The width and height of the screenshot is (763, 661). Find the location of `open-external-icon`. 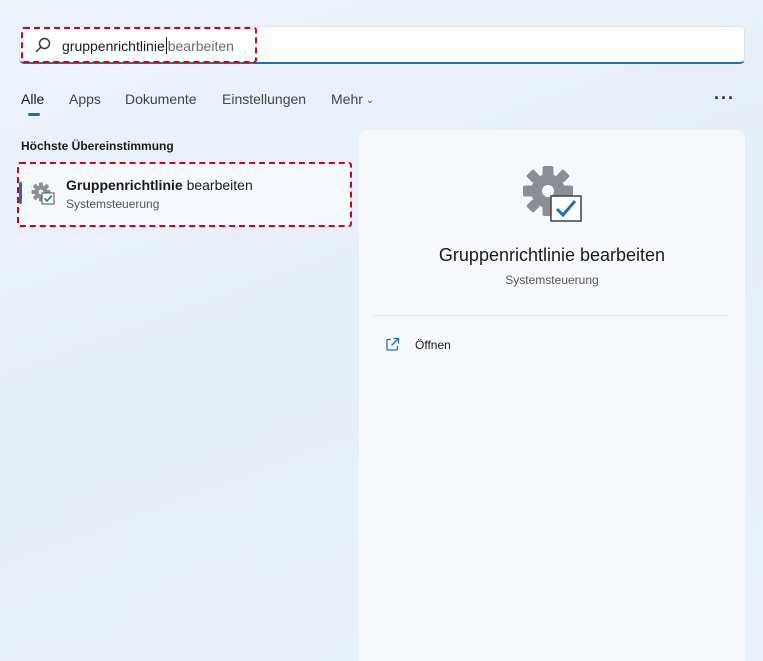

open-external-icon is located at coordinates (393, 344).